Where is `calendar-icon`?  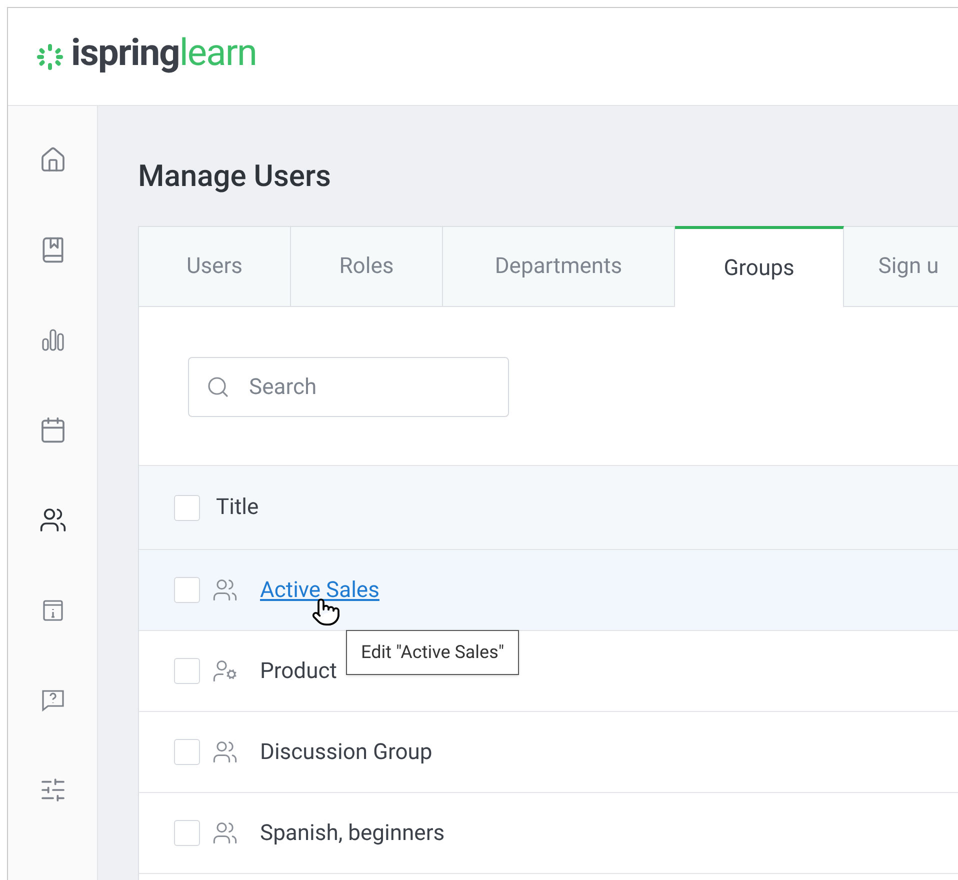 calendar-icon is located at coordinates (52, 430).